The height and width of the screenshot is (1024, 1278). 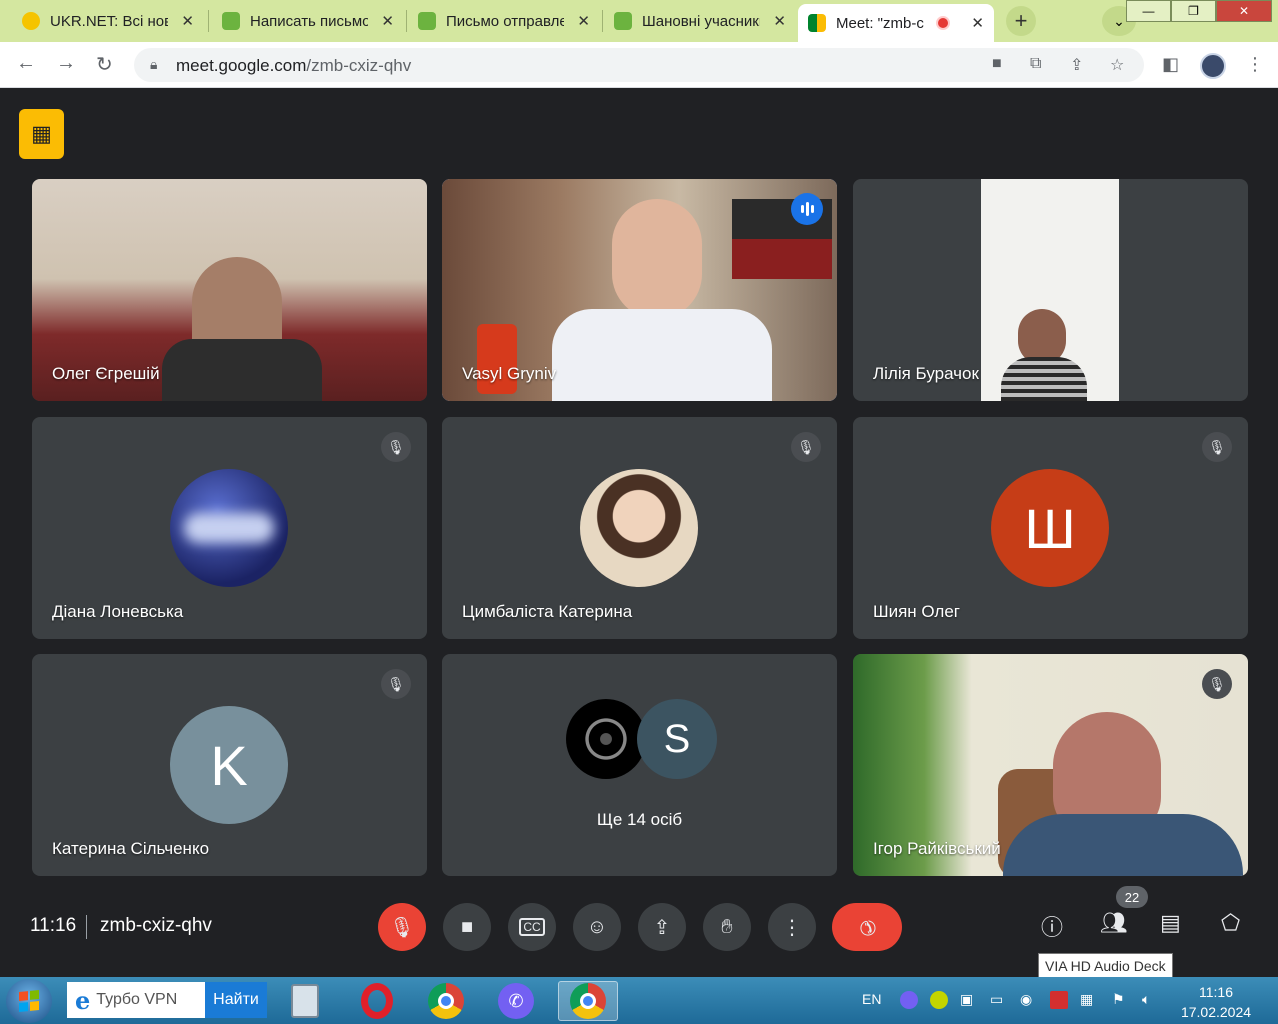 I want to click on network-tray-icon: ▣, so click(x=966, y=999).